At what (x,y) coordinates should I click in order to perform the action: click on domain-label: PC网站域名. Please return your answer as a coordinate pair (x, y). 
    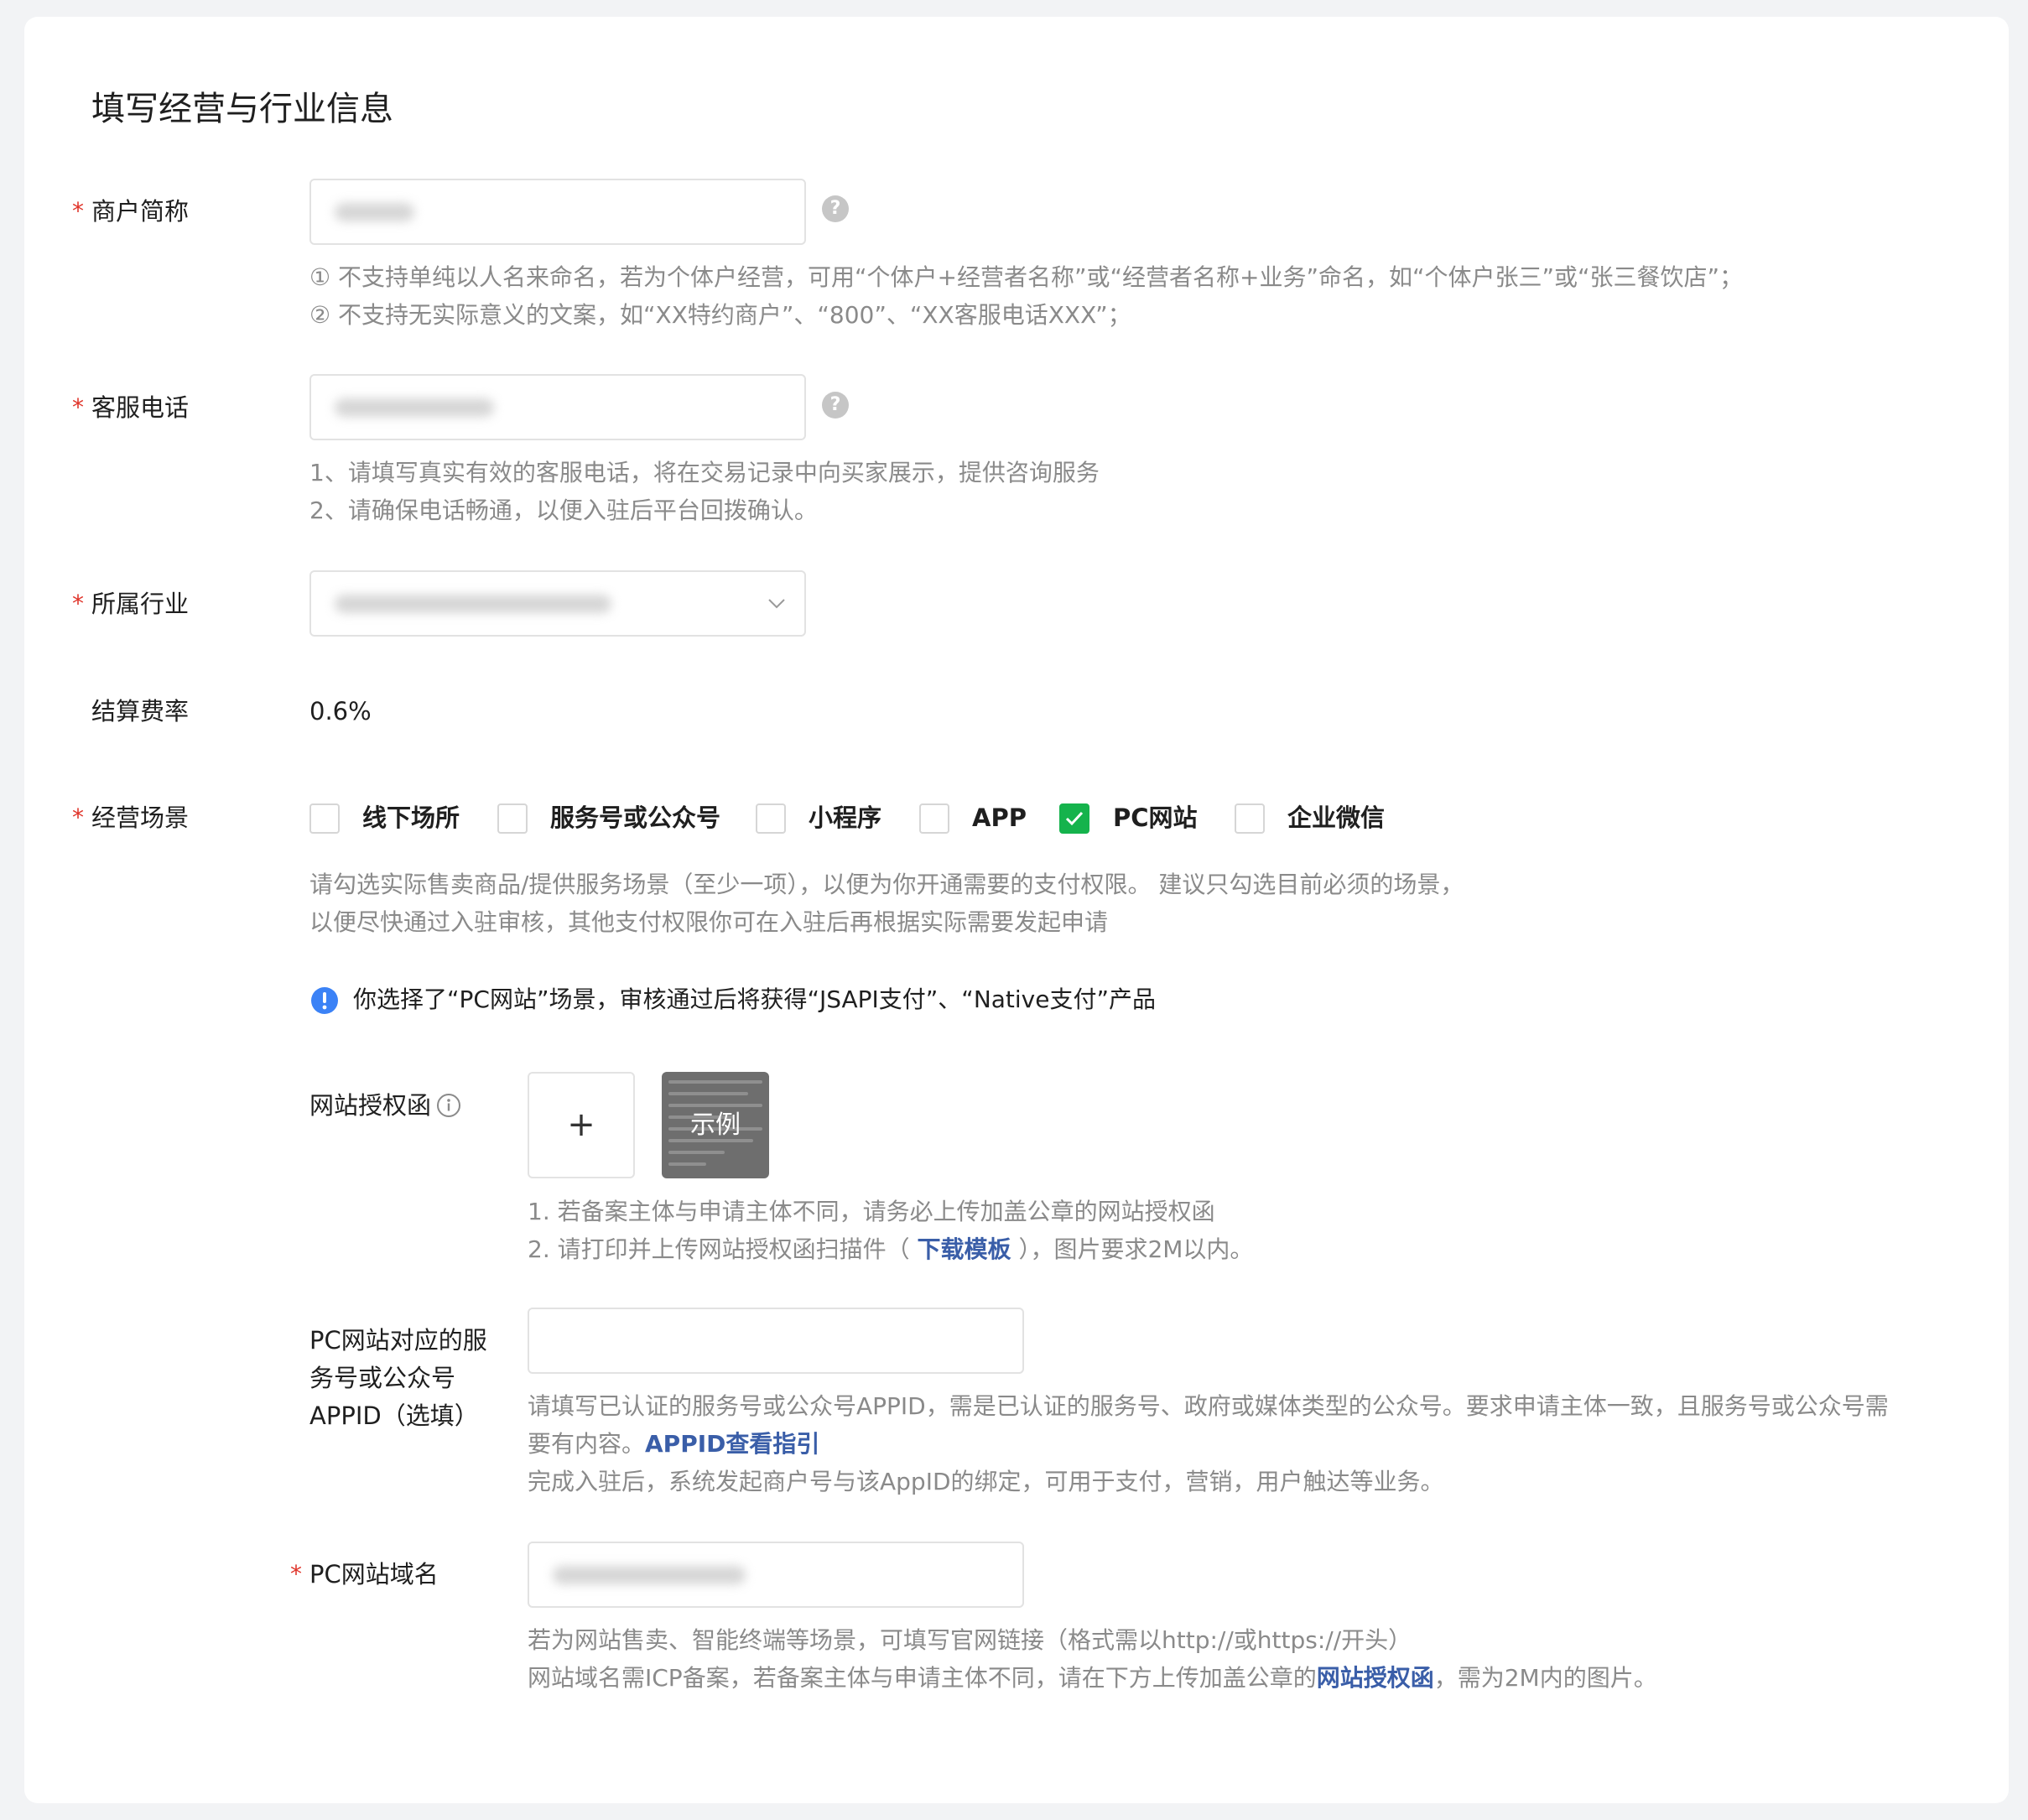
    Looking at the image, I should click on (374, 1574).